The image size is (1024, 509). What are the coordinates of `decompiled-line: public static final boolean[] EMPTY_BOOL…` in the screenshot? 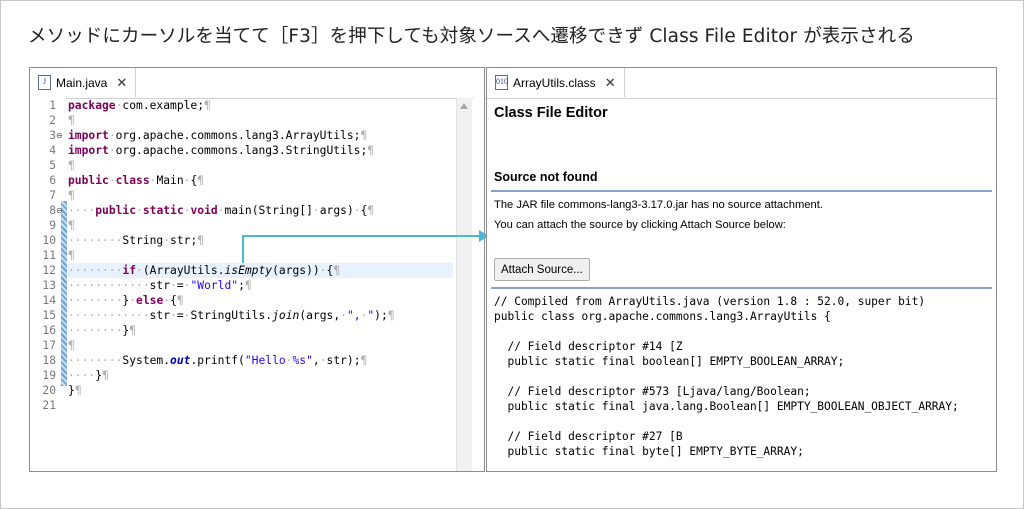 It's located at (669, 361).